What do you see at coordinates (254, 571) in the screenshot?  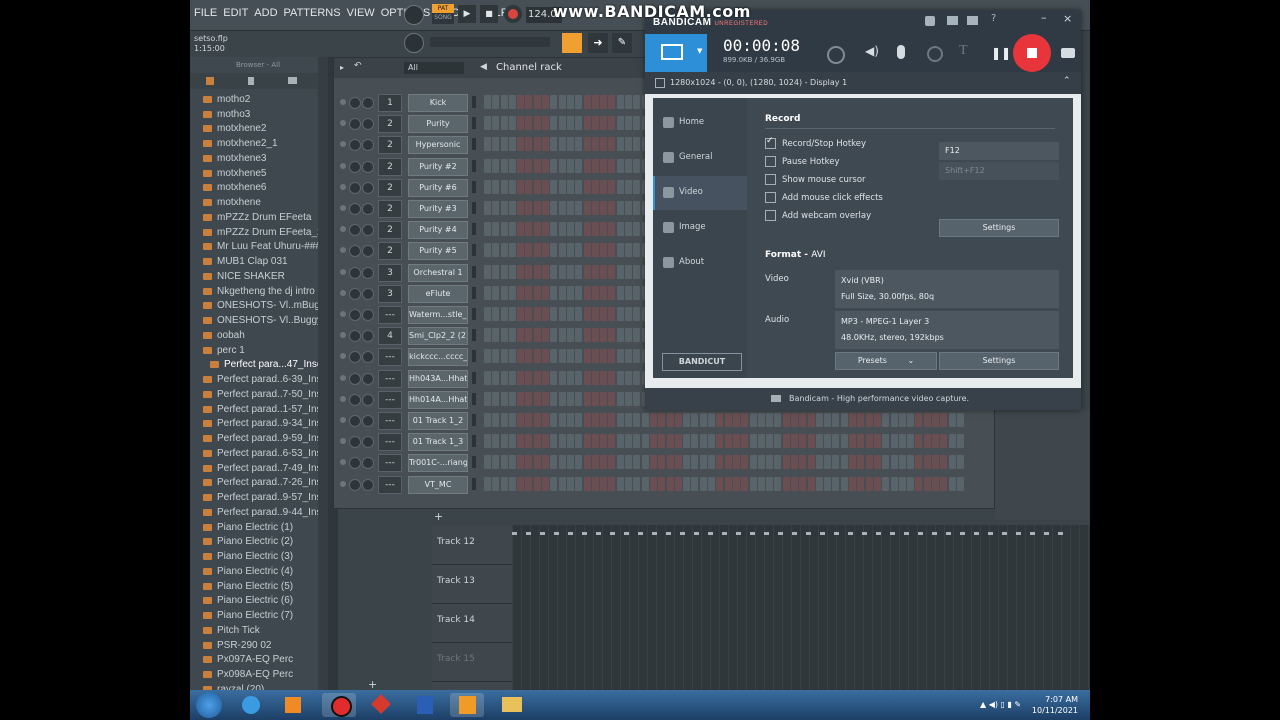 I see `browser-item: Piano Electric (4)` at bounding box center [254, 571].